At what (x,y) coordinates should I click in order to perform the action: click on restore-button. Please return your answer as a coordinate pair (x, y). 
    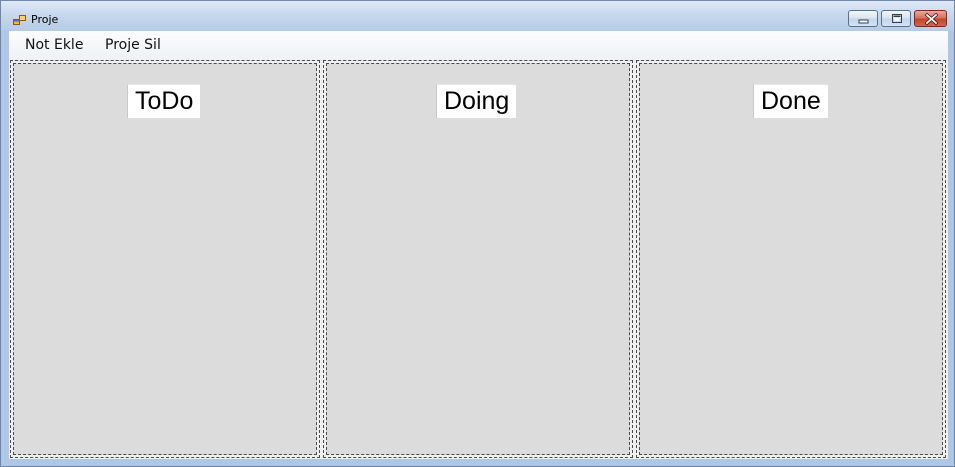
    Looking at the image, I should click on (896, 18).